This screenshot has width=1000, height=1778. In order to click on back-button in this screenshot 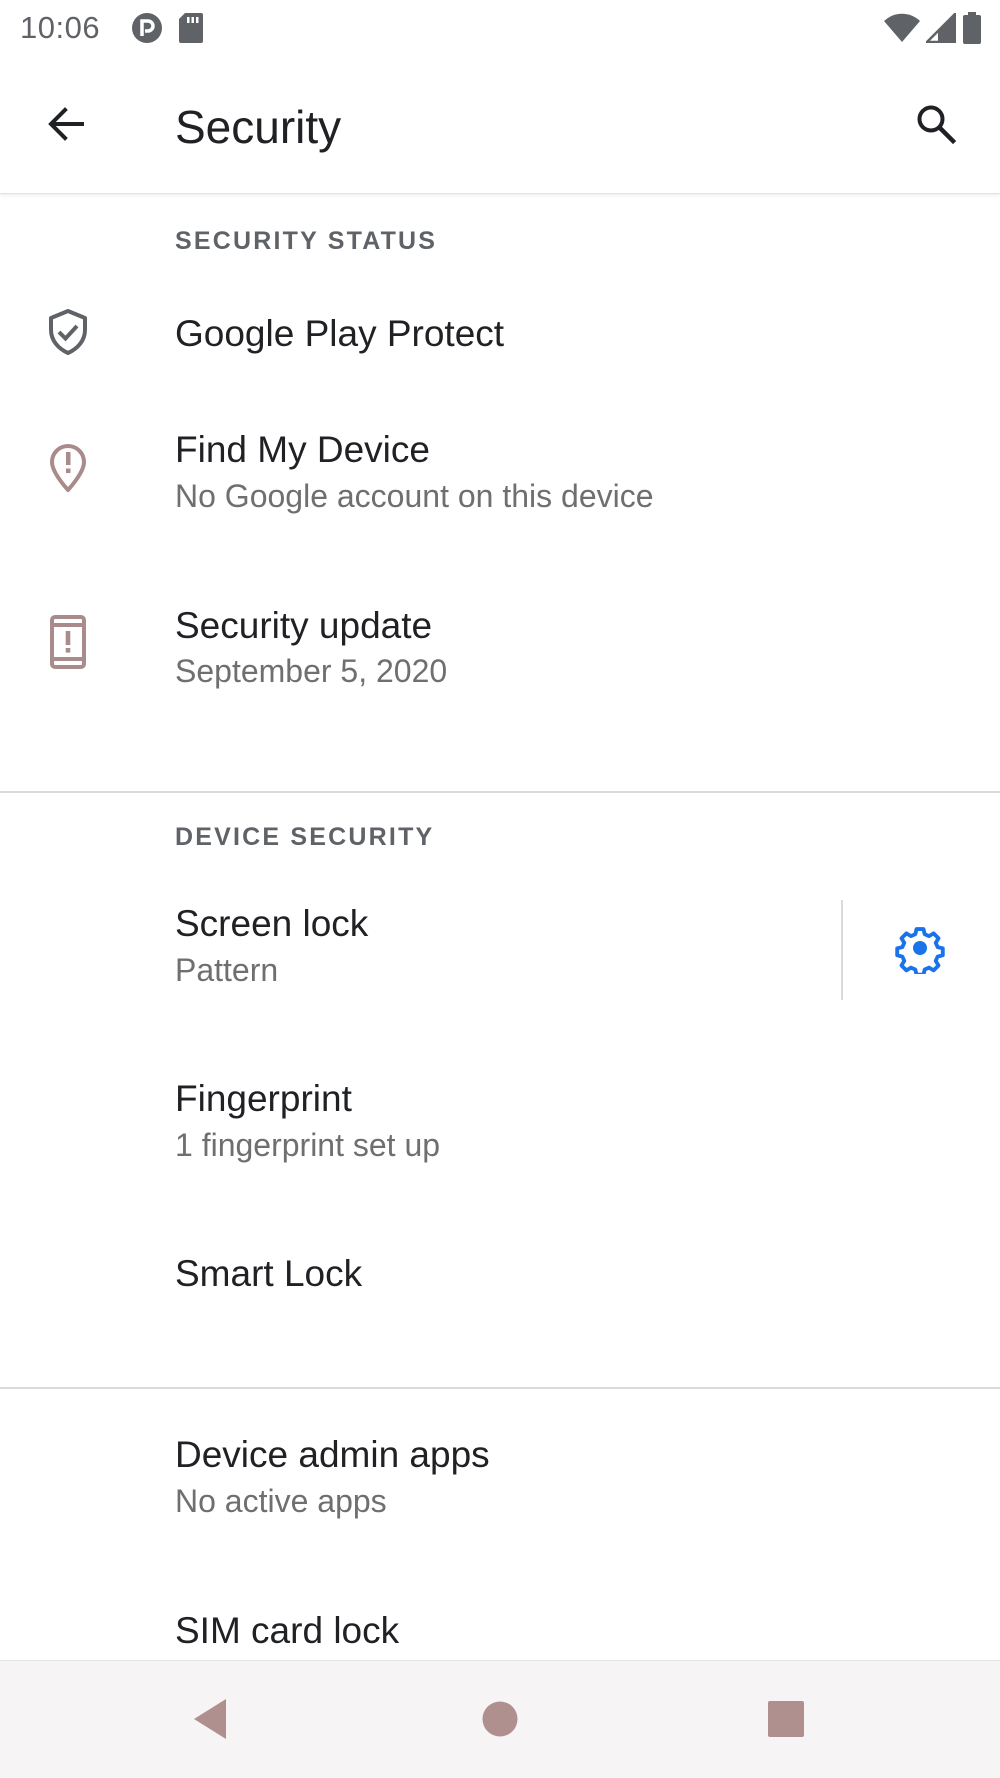, I will do `click(66, 126)`.